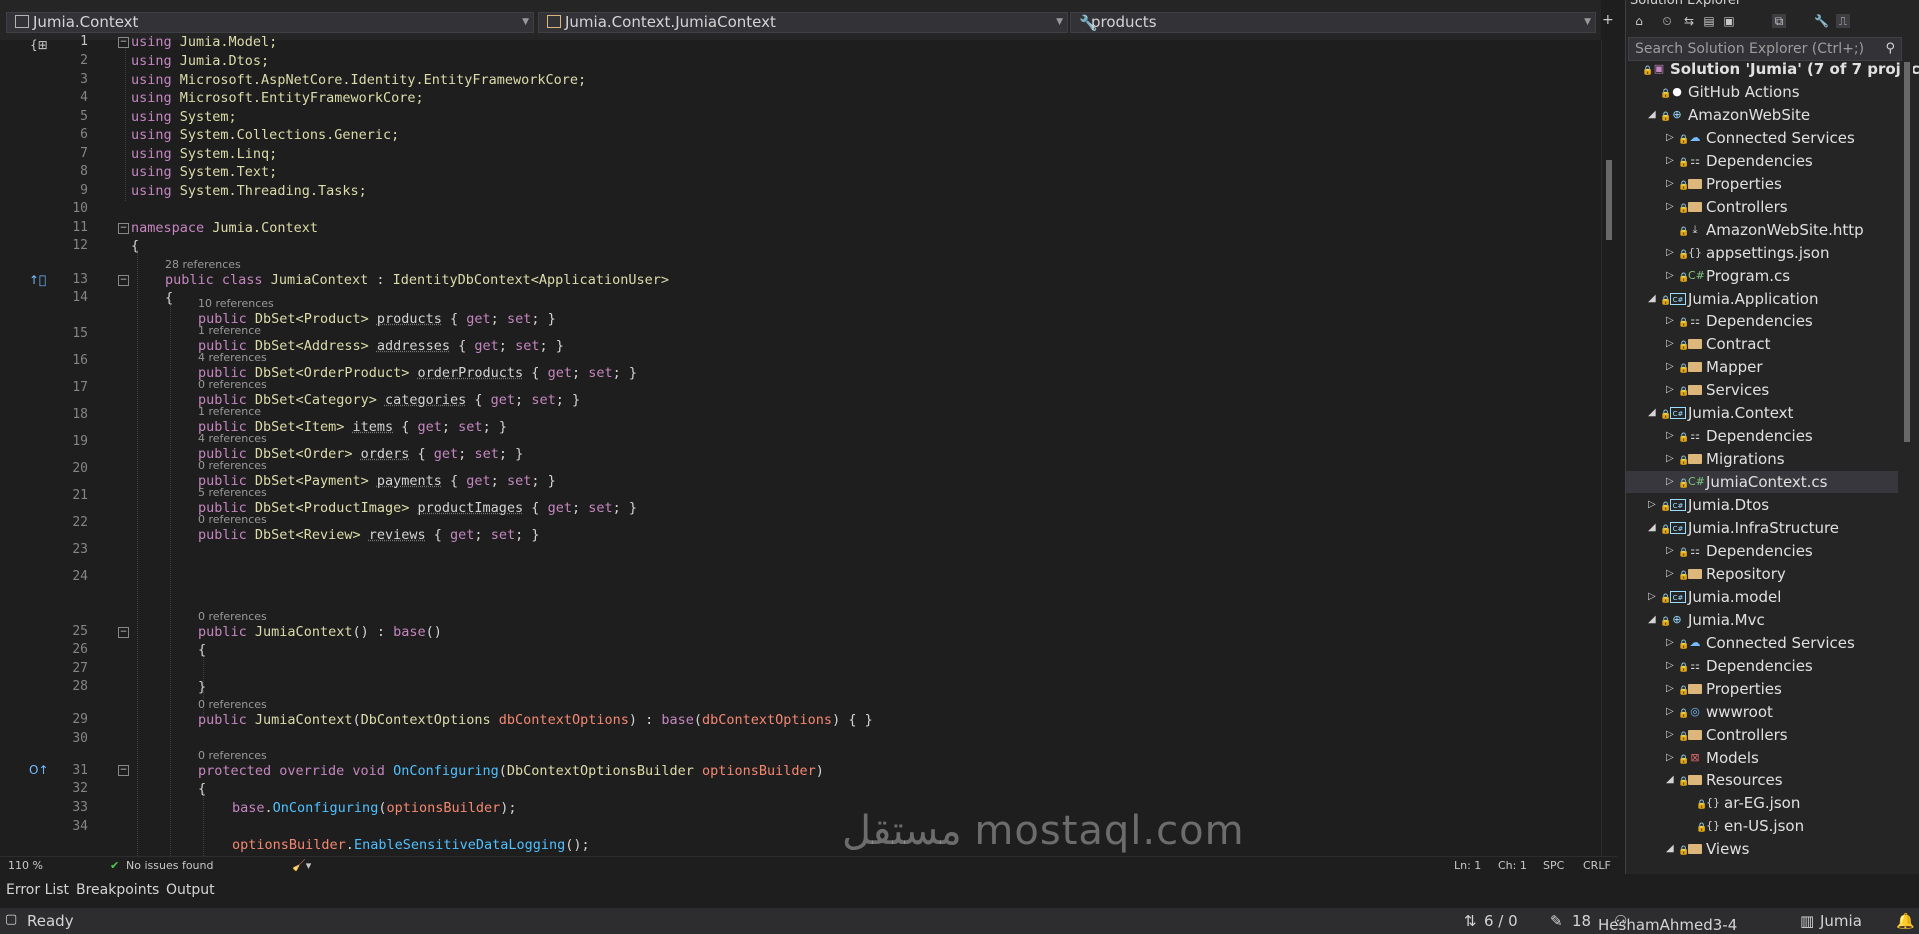 The image size is (1919, 934). I want to click on tree-item: ▷ 🔒 C# Program.cs, so click(1762, 276).